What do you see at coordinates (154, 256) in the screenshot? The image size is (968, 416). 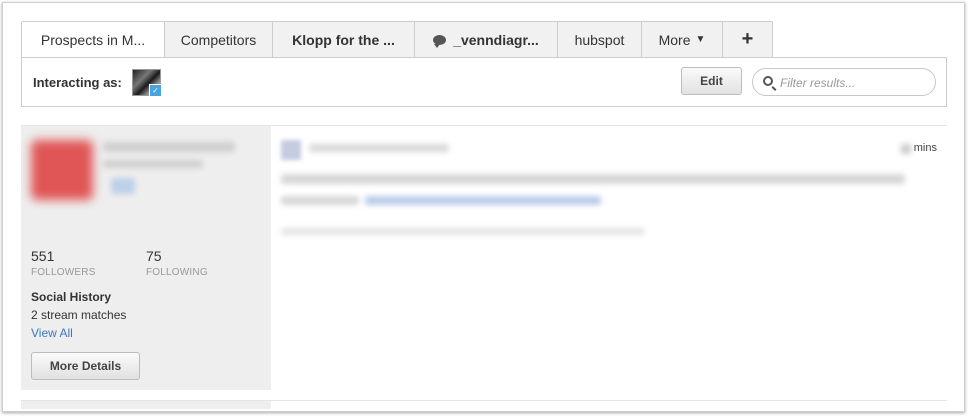 I see `following-count: 75` at bounding box center [154, 256].